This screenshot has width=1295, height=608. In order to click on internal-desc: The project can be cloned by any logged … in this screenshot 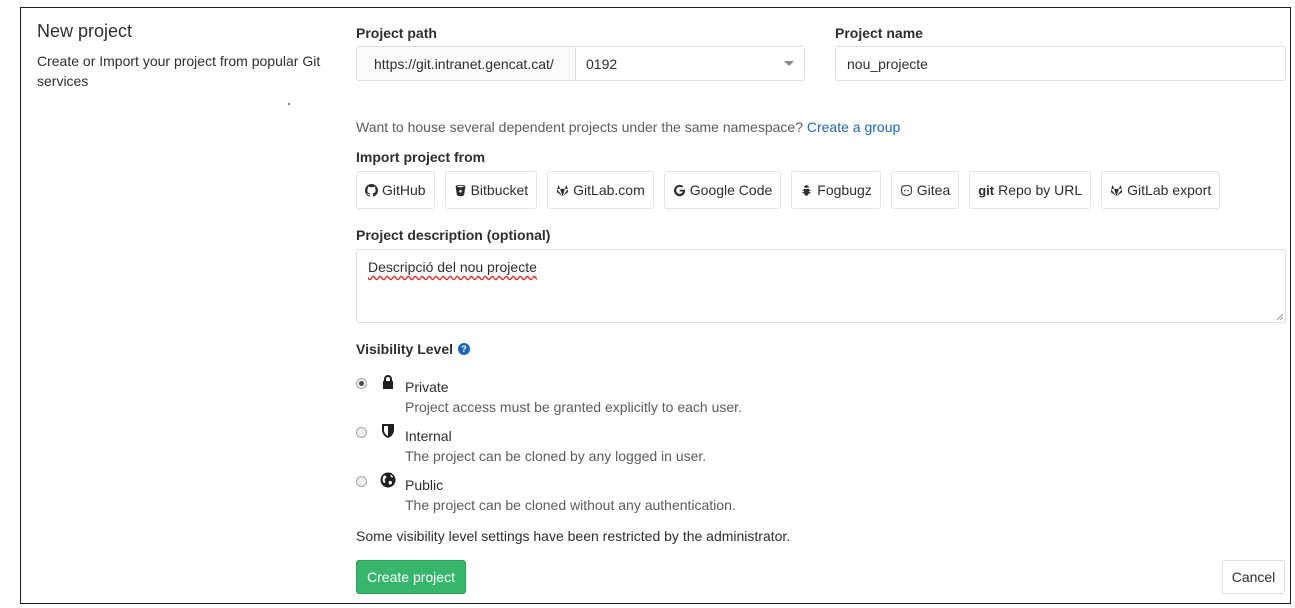, I will do `click(556, 456)`.